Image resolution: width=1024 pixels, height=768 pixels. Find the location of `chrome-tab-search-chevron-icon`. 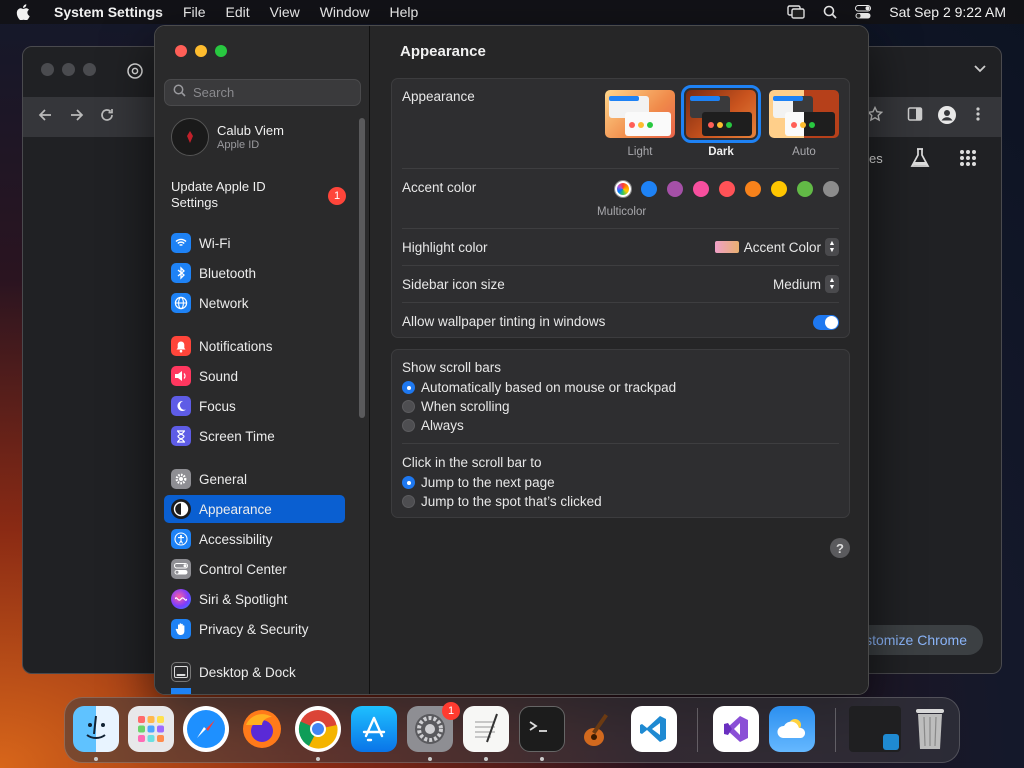

chrome-tab-search-chevron-icon is located at coordinates (980, 69).